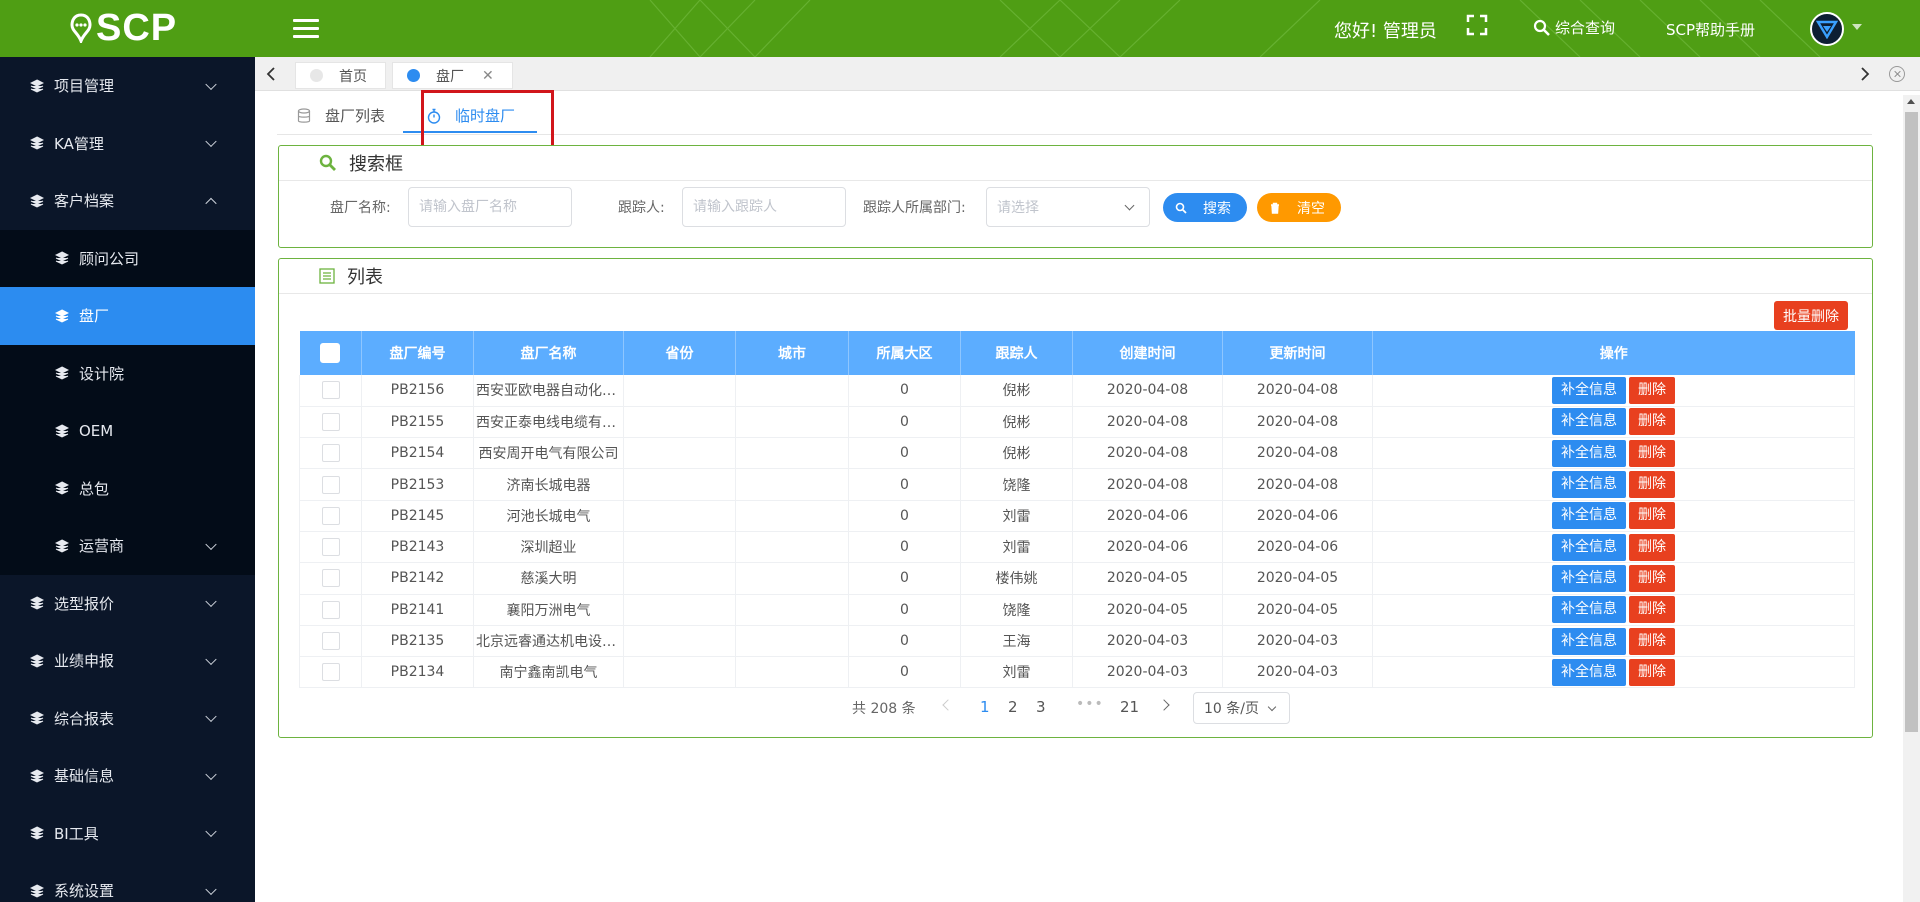  Describe the element at coordinates (417, 353) in the screenshot. I see `column-header: 盘厂编号` at that location.